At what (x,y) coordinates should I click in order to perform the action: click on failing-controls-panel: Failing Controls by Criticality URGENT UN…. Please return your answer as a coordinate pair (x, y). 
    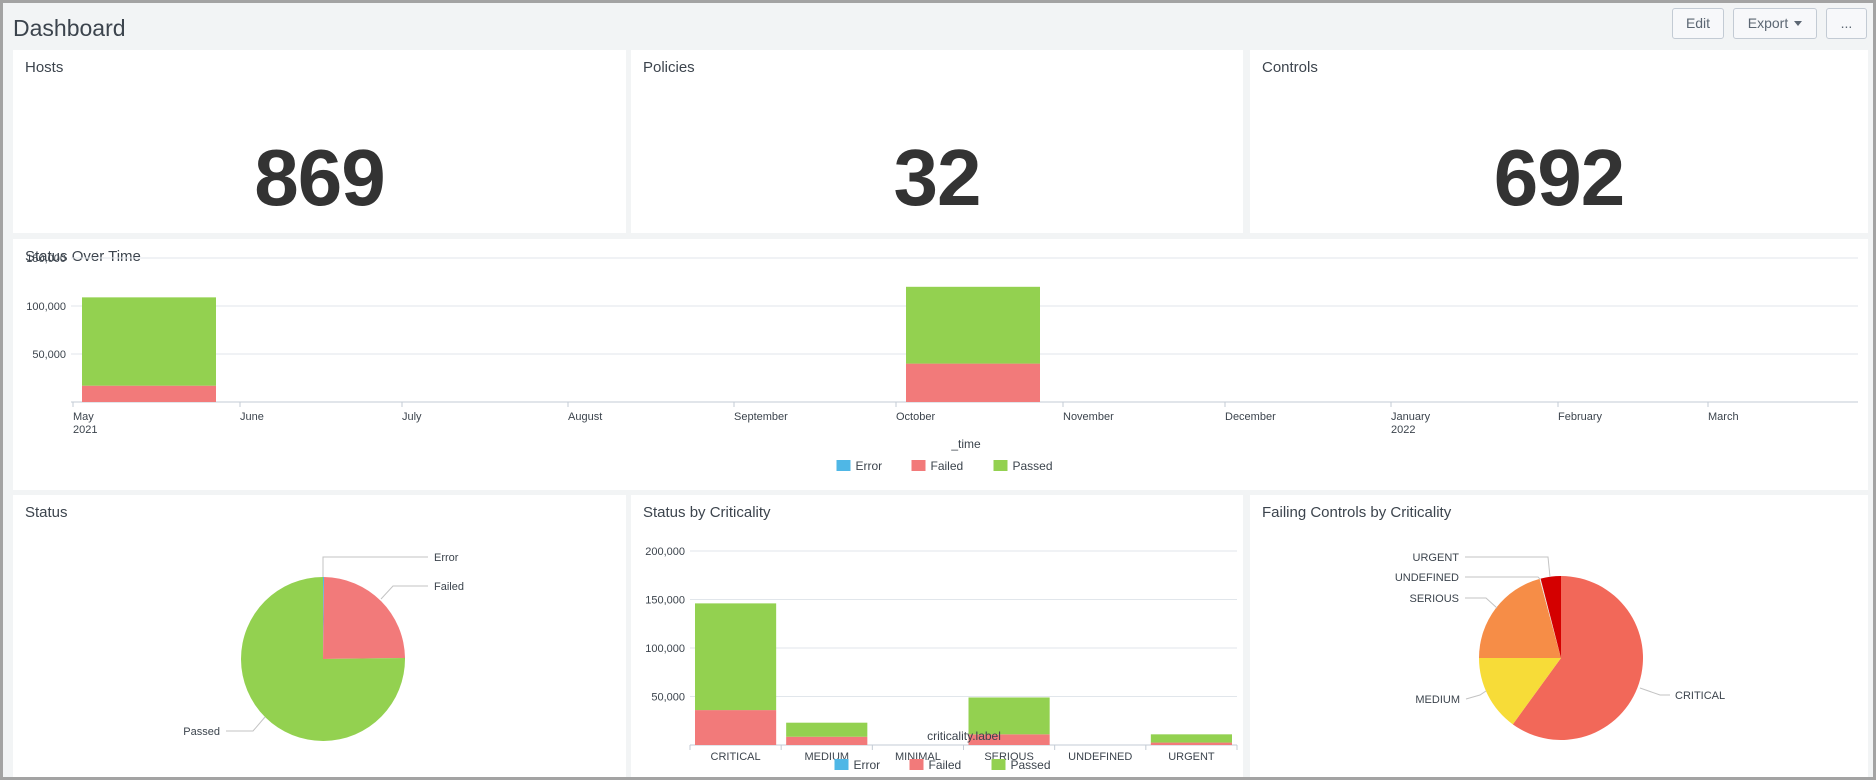
    Looking at the image, I should click on (1559, 636).